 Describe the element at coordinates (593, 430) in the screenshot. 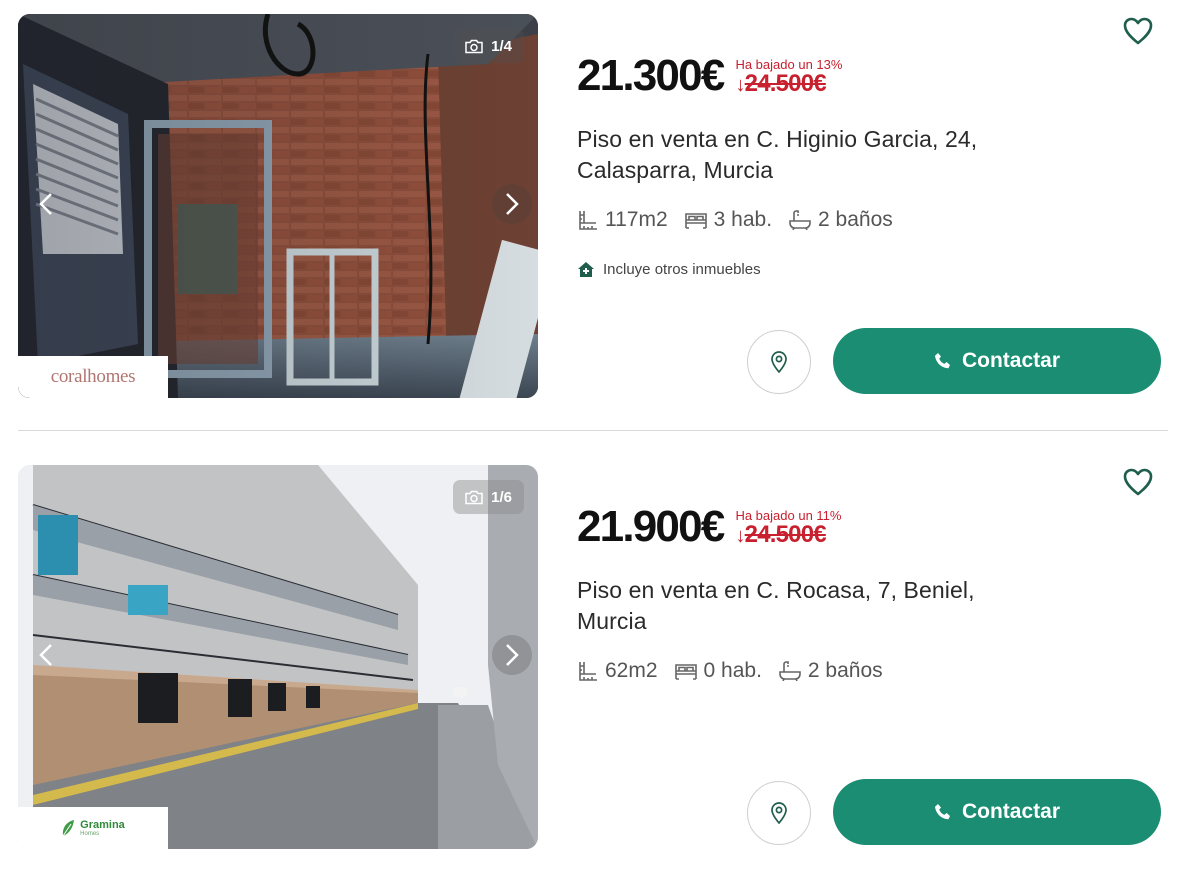

I see `listing-divider` at that location.